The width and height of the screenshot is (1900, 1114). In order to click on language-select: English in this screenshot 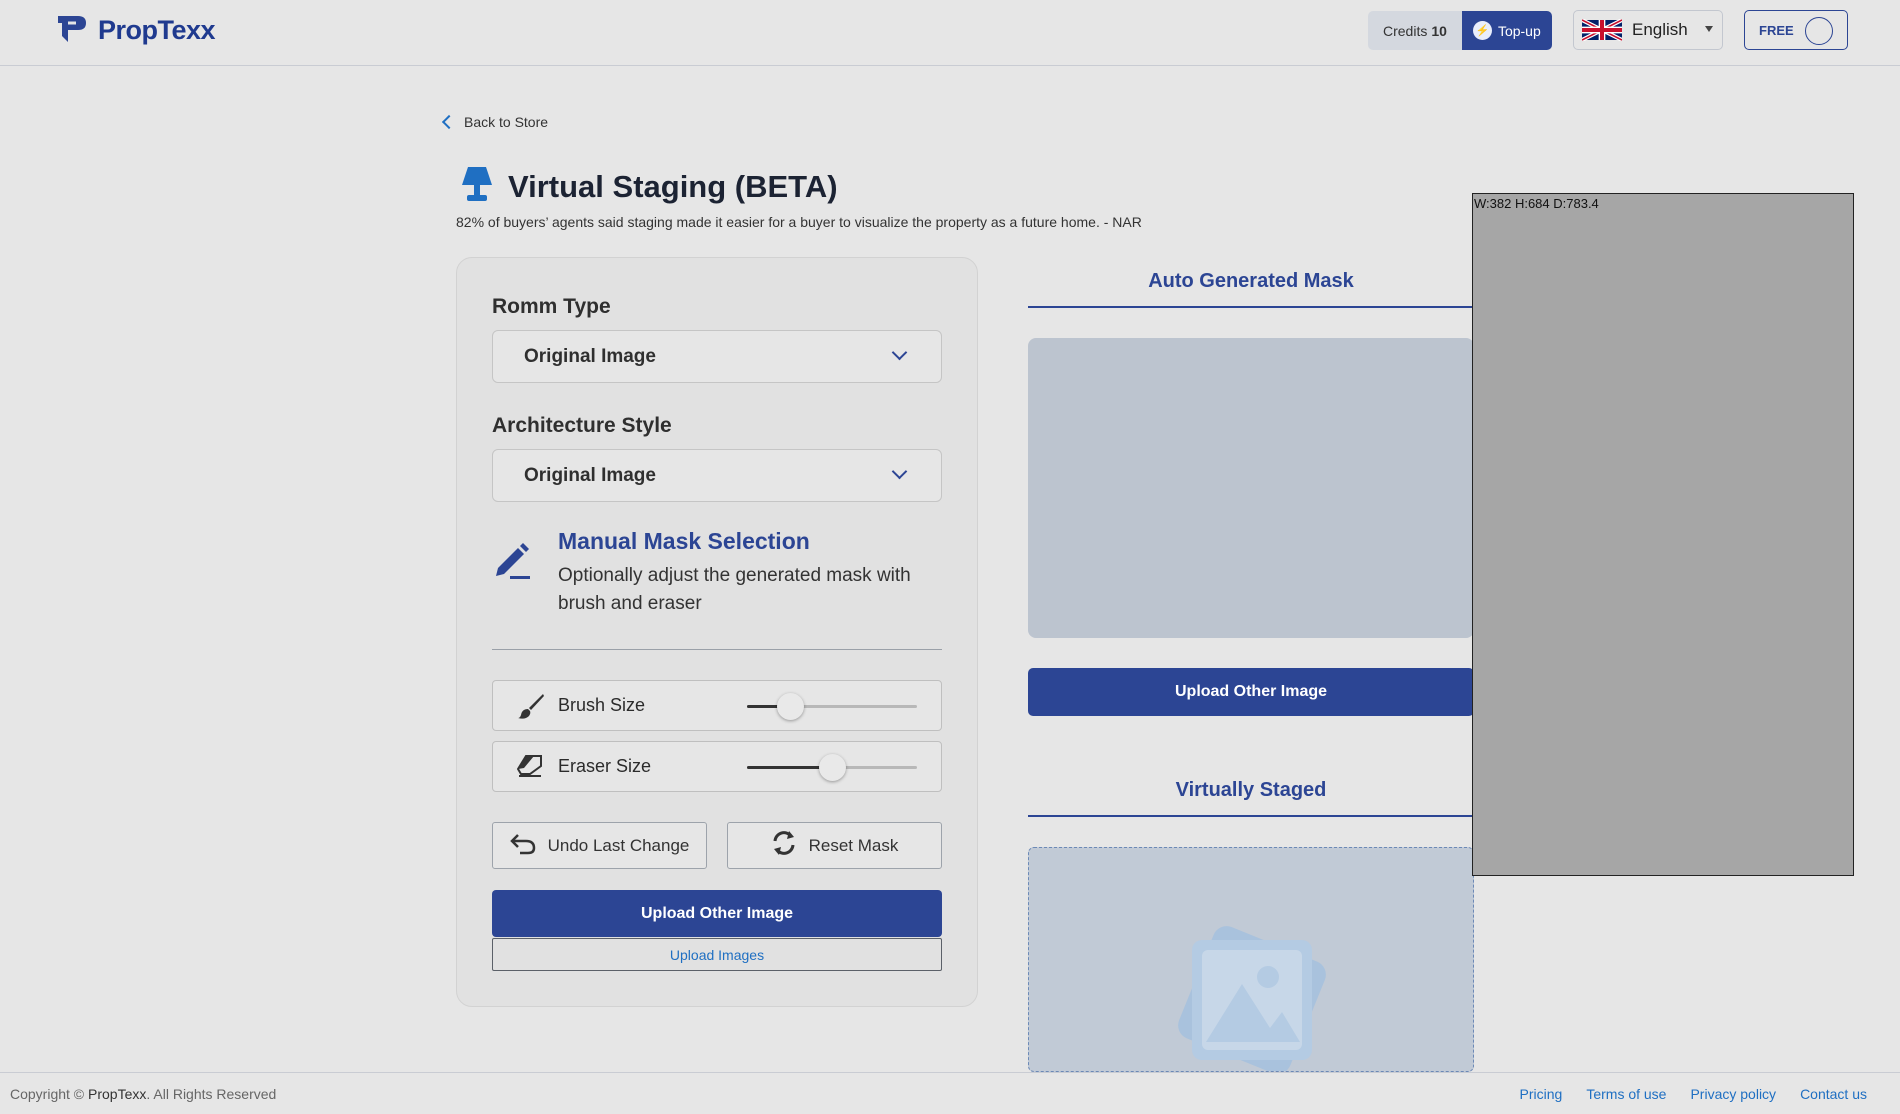, I will do `click(1648, 30)`.